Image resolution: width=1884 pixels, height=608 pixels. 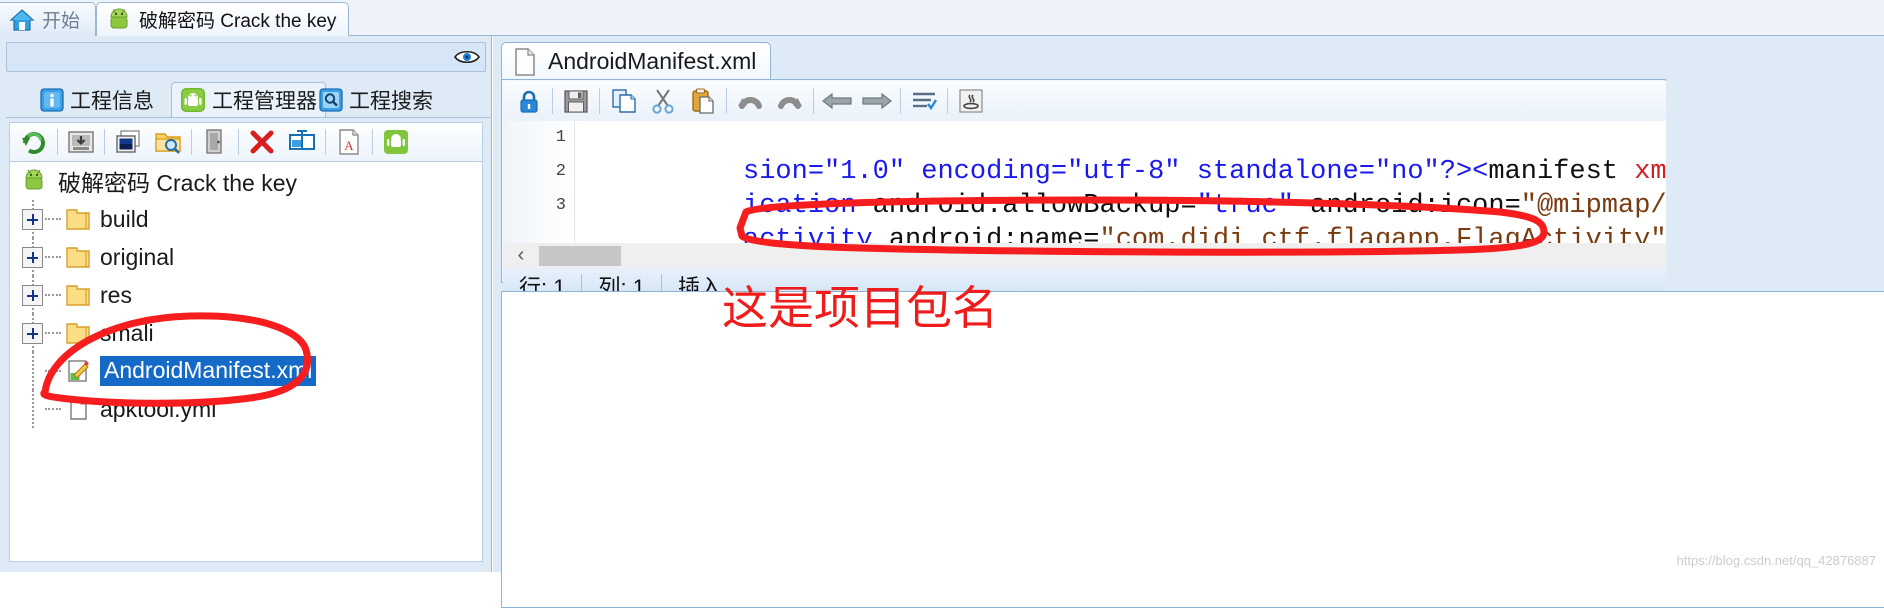 I want to click on app-tab-project-label: 破解密码 Crack the key, so click(x=238, y=21).